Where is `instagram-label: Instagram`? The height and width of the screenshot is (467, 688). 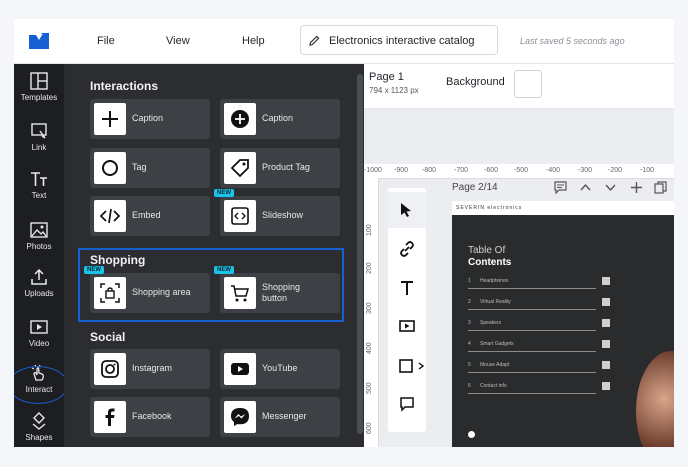 instagram-label: Instagram is located at coordinates (152, 368).